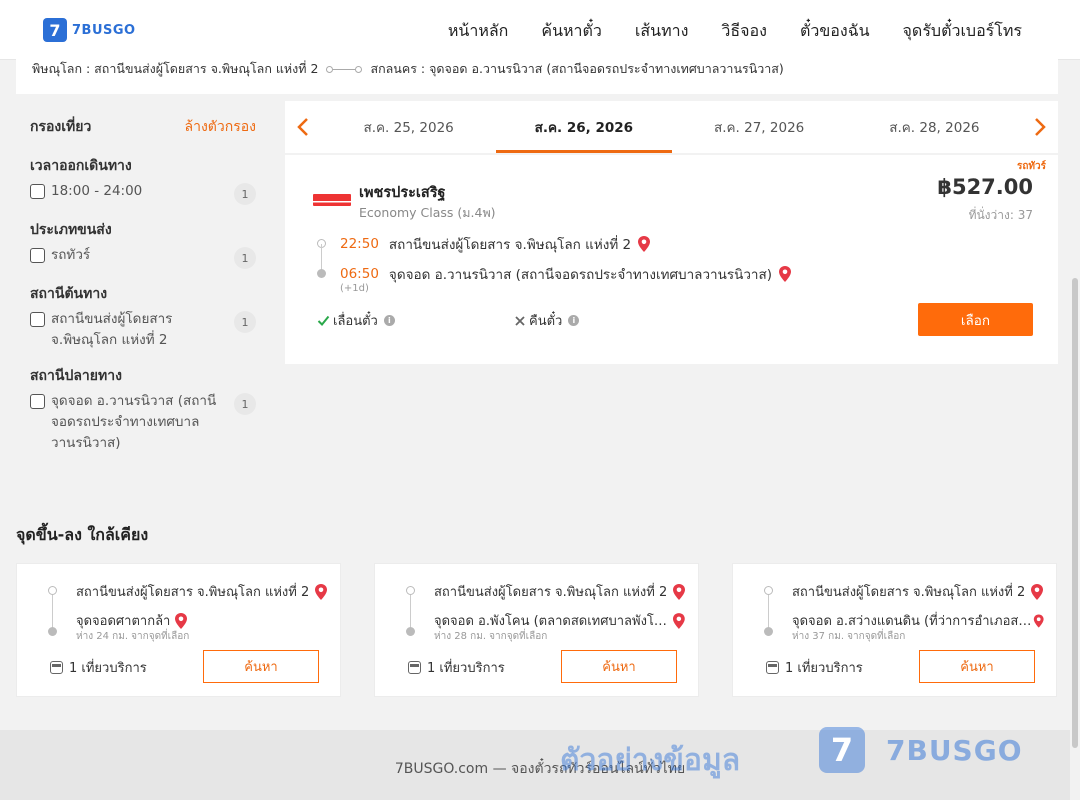  I want to click on clear-filters-link: ล้างตัวกรอง, so click(220, 127).